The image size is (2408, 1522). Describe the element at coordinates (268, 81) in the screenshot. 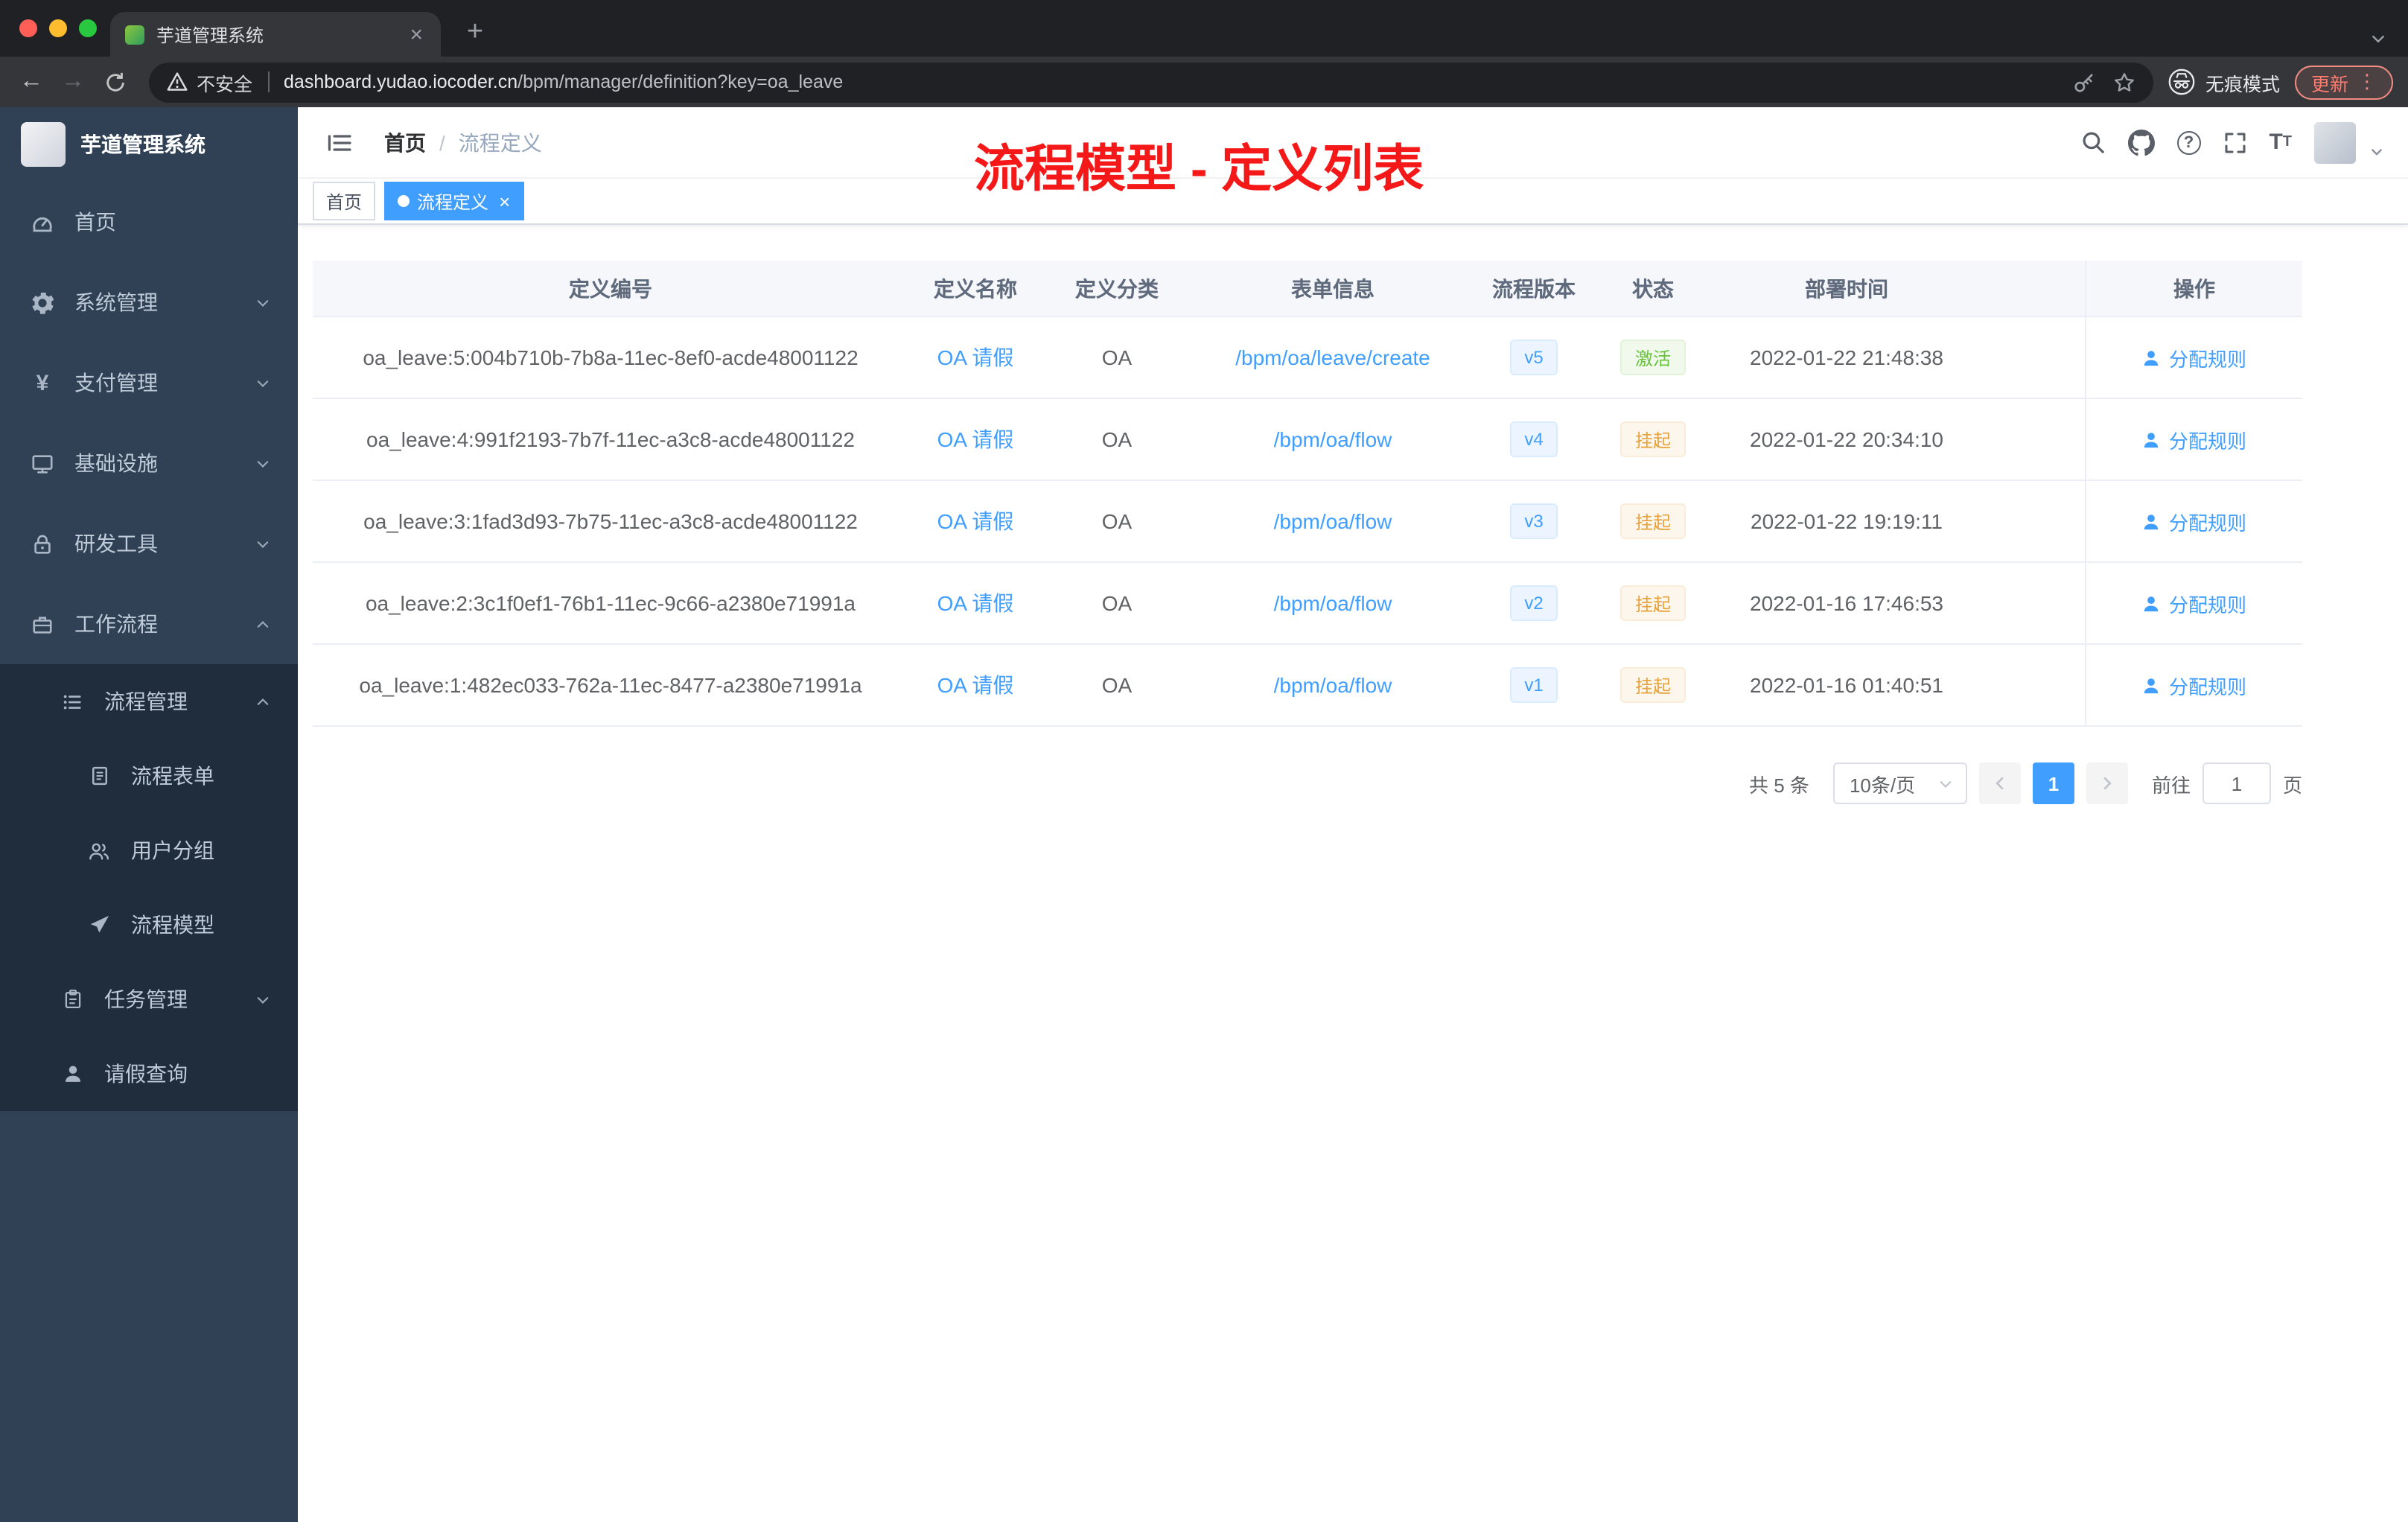

I see `omnibox-divider` at that location.